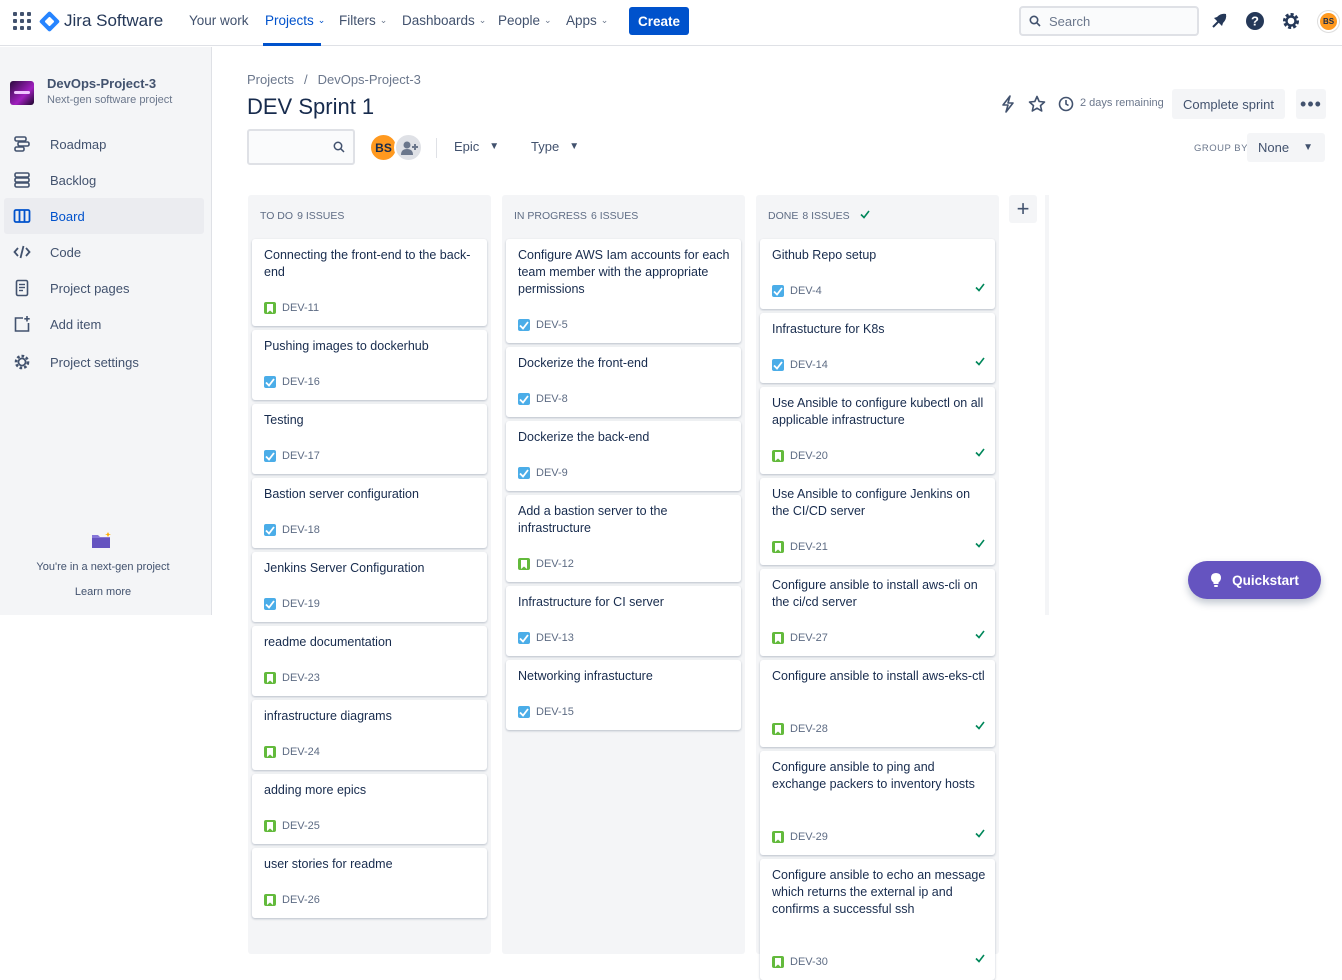 The height and width of the screenshot is (980, 1342). What do you see at coordinates (1047, 405) in the screenshot?
I see `board-scrollbar` at bounding box center [1047, 405].